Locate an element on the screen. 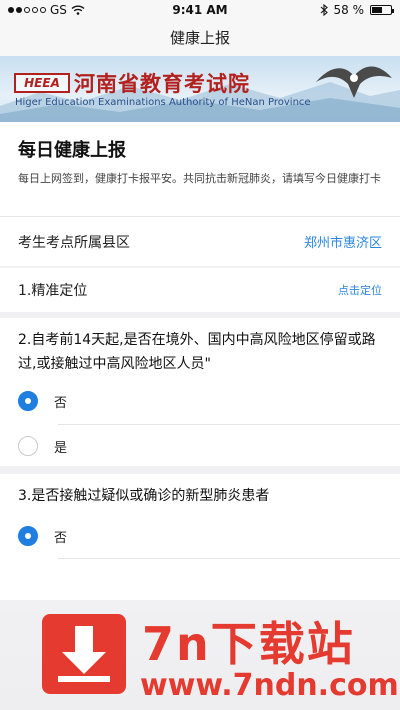 Image resolution: width=400 pixels, height=710 pixels. banner-title: 河南省教育考试院 is located at coordinates (162, 84).